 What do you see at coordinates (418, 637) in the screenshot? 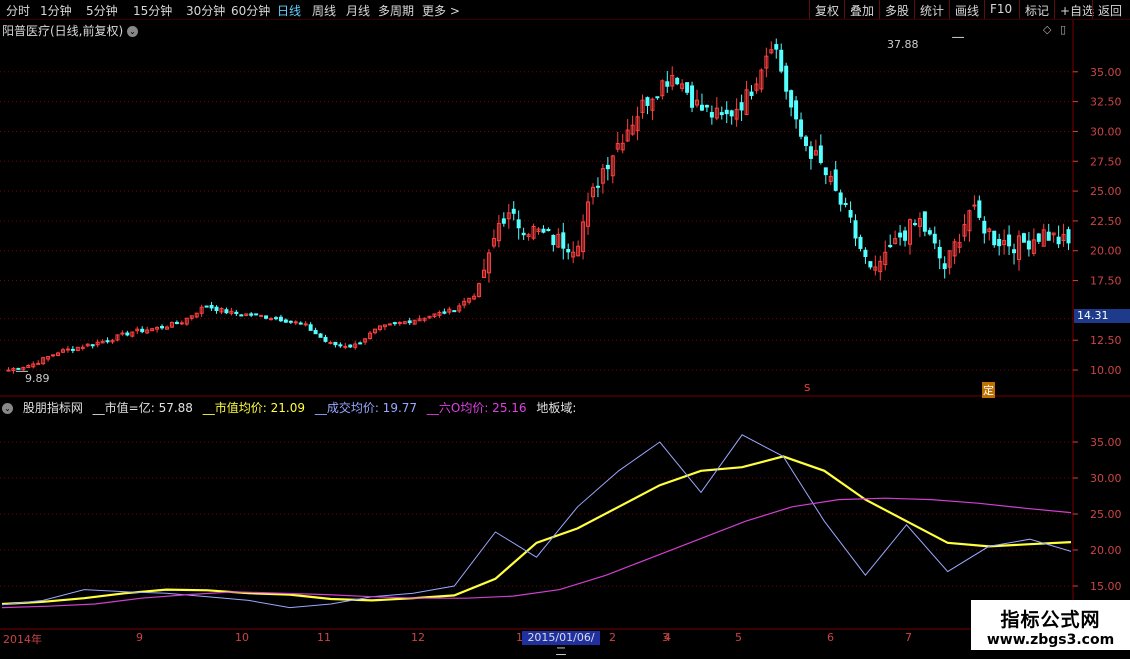
I see `xaxis-label: 12` at bounding box center [418, 637].